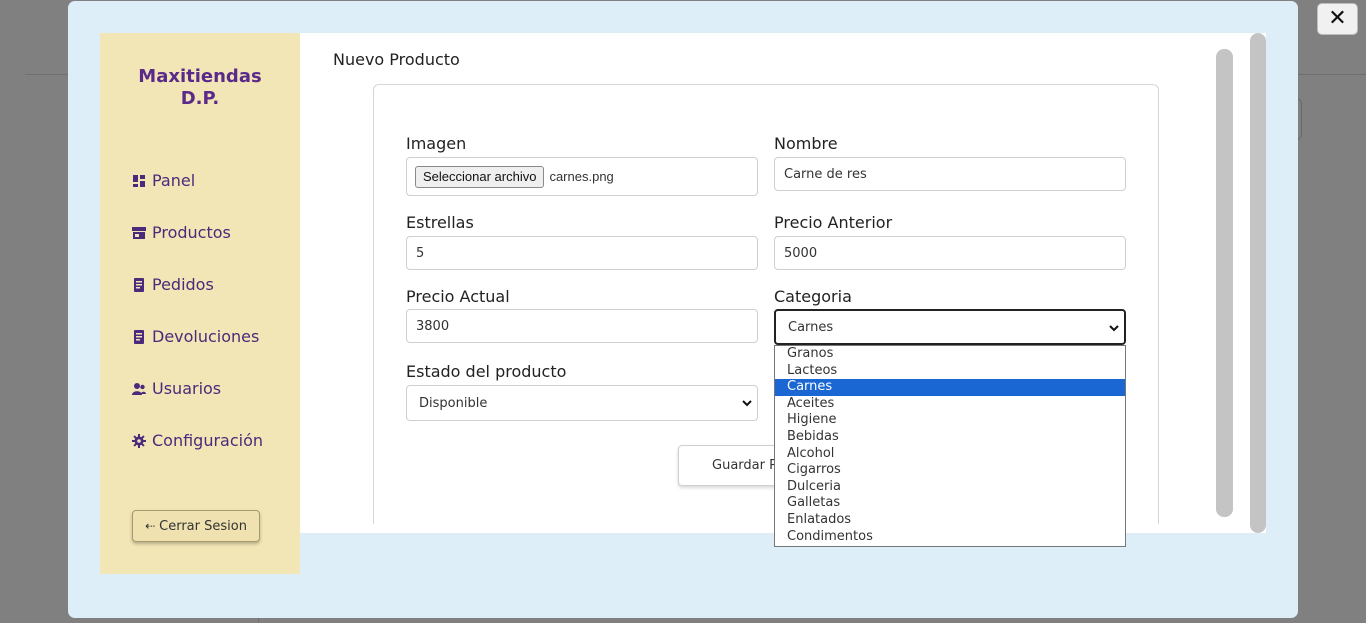 Image resolution: width=1366 pixels, height=623 pixels. I want to click on store-icon, so click(139, 233).